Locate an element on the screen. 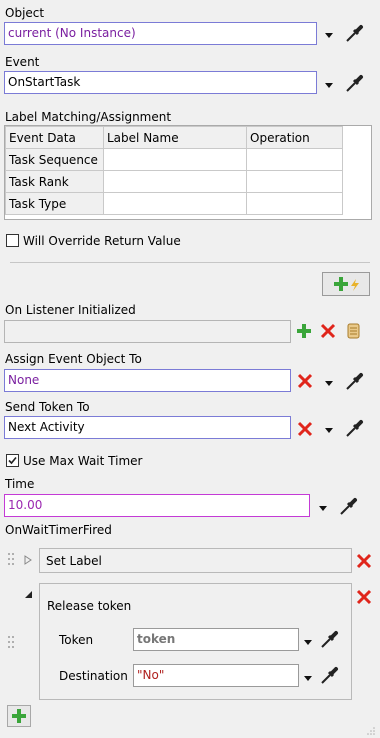 This screenshot has height=738, width=380. assign-event-object-eyedropper-icon is located at coordinates (354, 382).